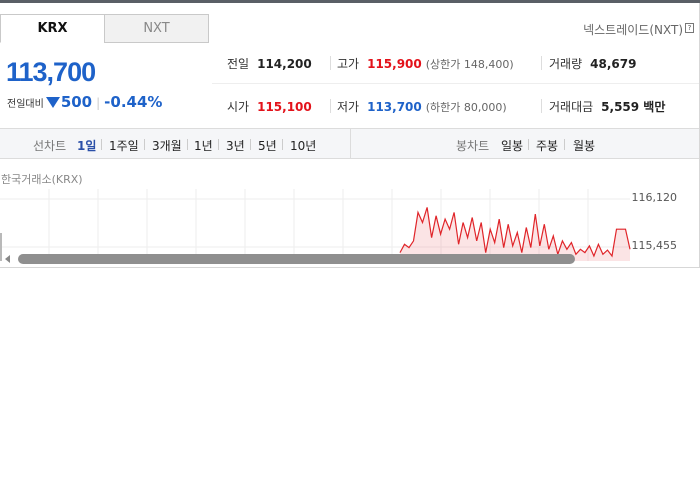  I want to click on stat-volume: 거래량 48,679, so click(592, 63).